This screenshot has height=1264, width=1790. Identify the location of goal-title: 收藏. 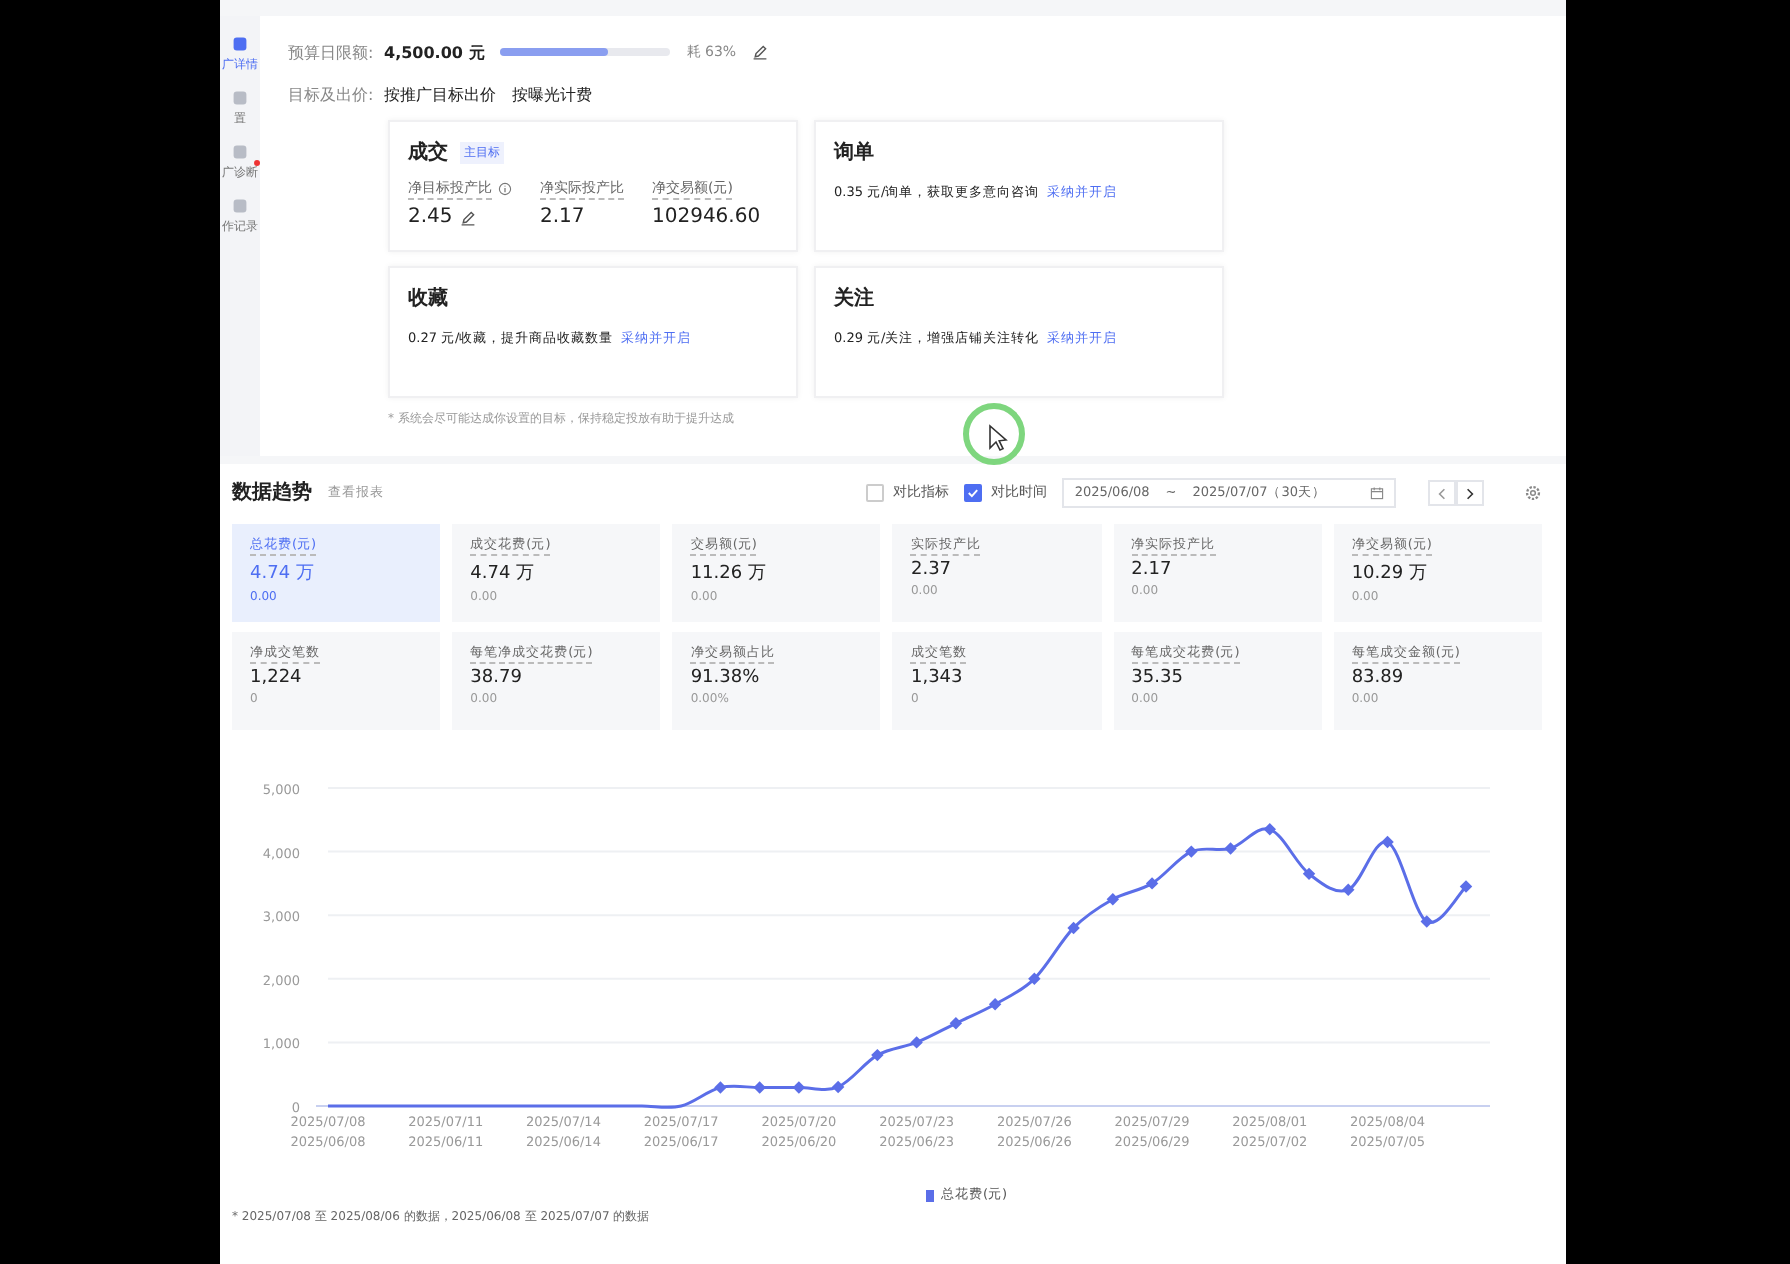
(428, 298).